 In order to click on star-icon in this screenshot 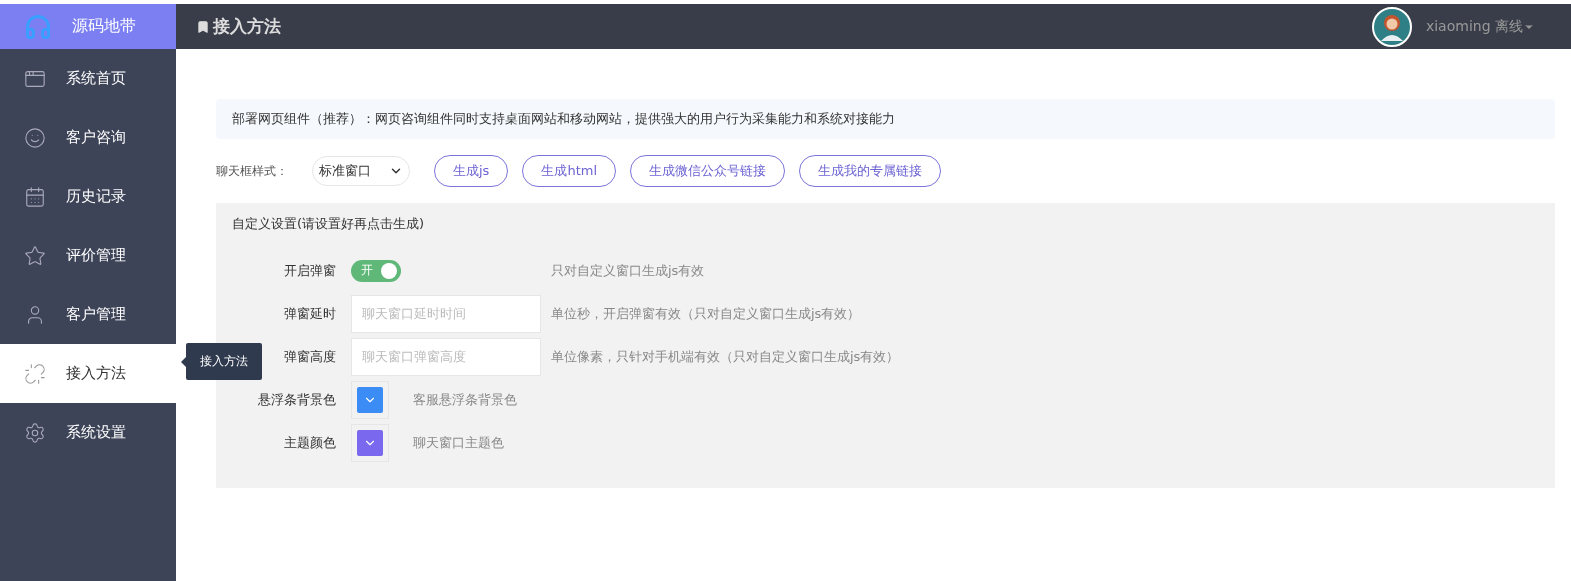, I will do `click(35, 255)`.